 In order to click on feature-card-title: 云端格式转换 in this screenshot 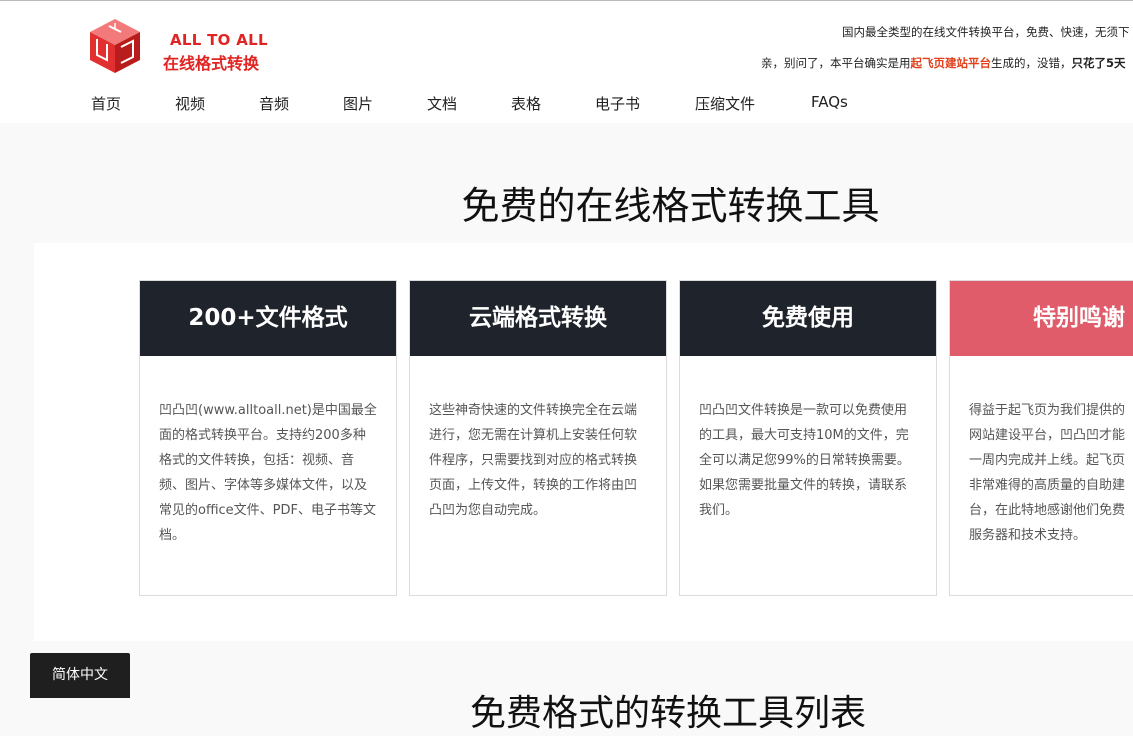, I will do `click(538, 318)`.